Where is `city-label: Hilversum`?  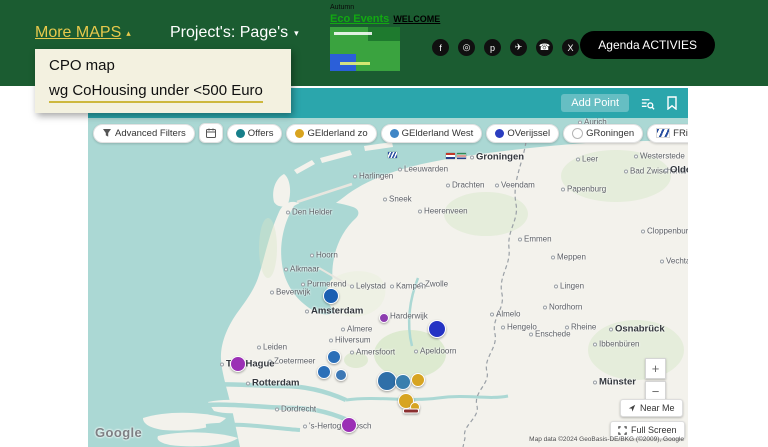 city-label: Hilversum is located at coordinates (350, 340).